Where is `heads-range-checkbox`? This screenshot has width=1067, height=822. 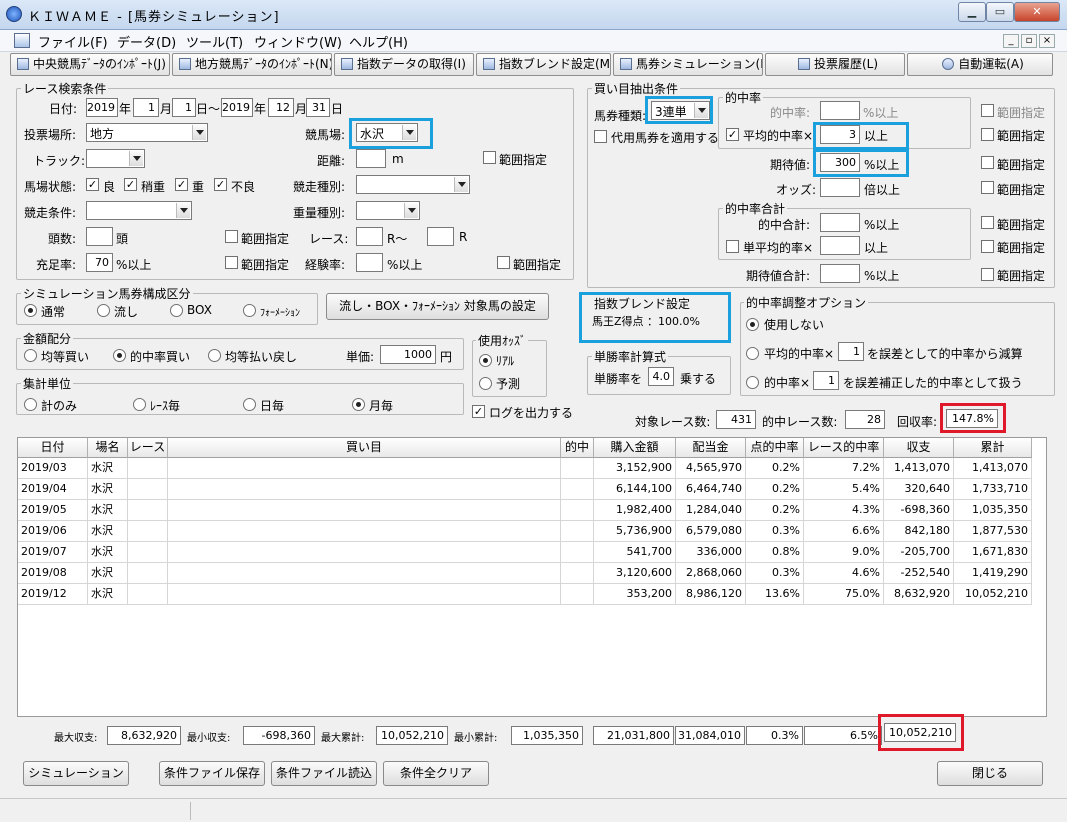 heads-range-checkbox is located at coordinates (231, 236).